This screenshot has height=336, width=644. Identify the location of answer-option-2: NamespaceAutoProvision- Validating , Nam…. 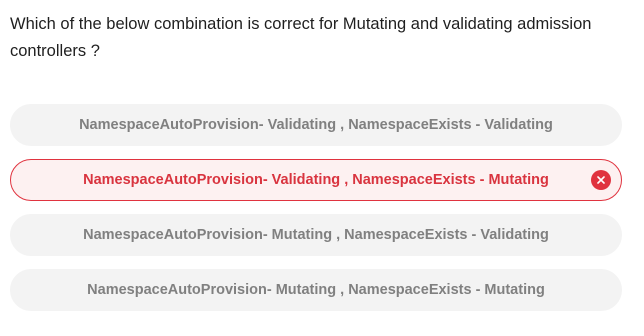
(316, 180).